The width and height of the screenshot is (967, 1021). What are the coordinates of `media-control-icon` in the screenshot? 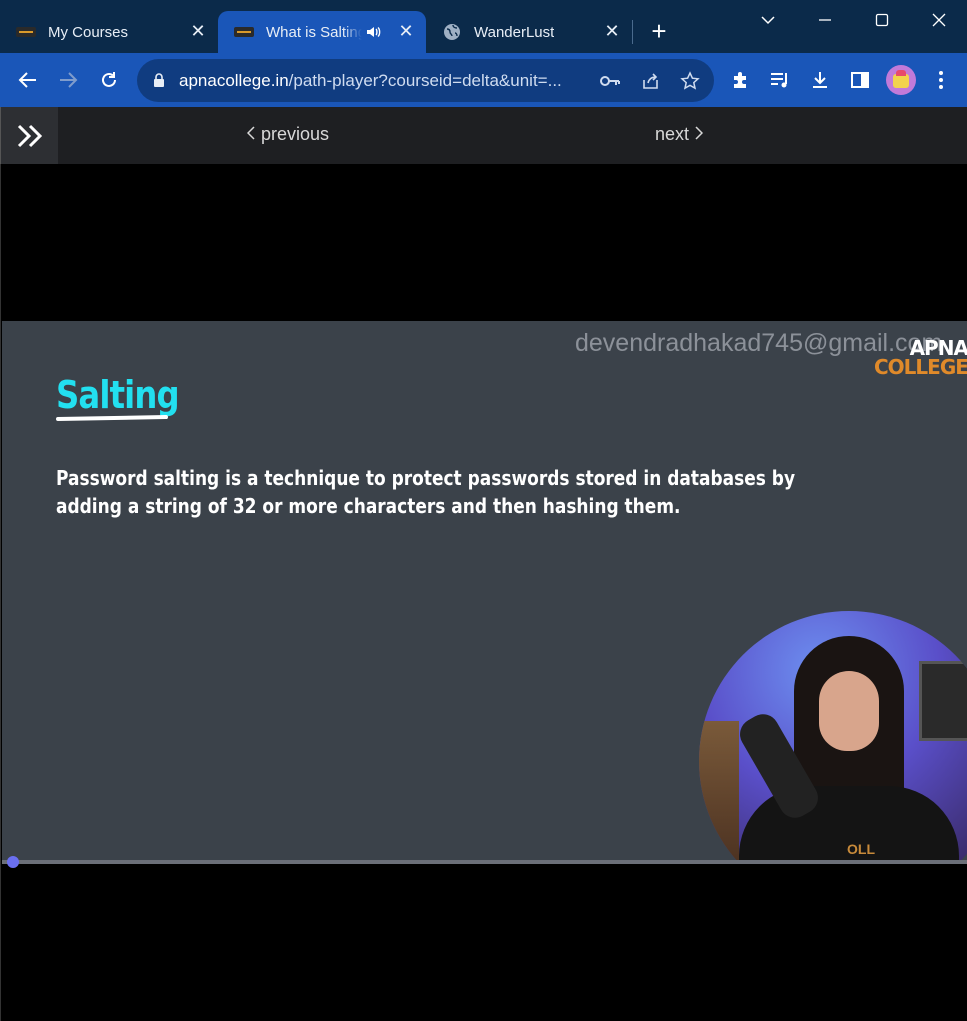 It's located at (780, 80).